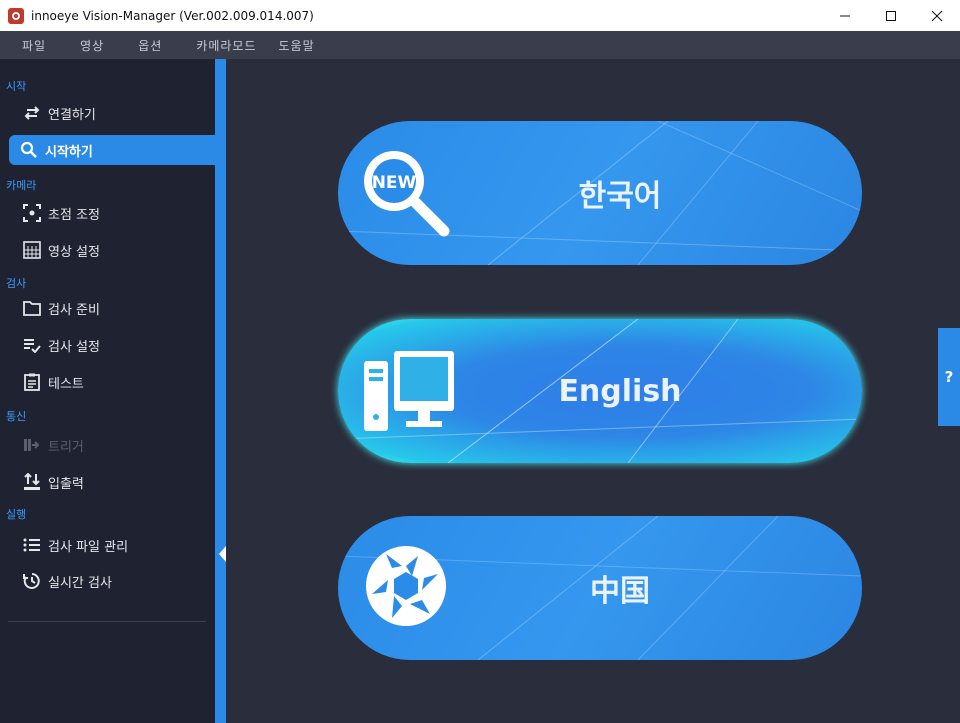 This screenshot has height=723, width=960. I want to click on sidebar-item-label: 시작하기, so click(69, 152).